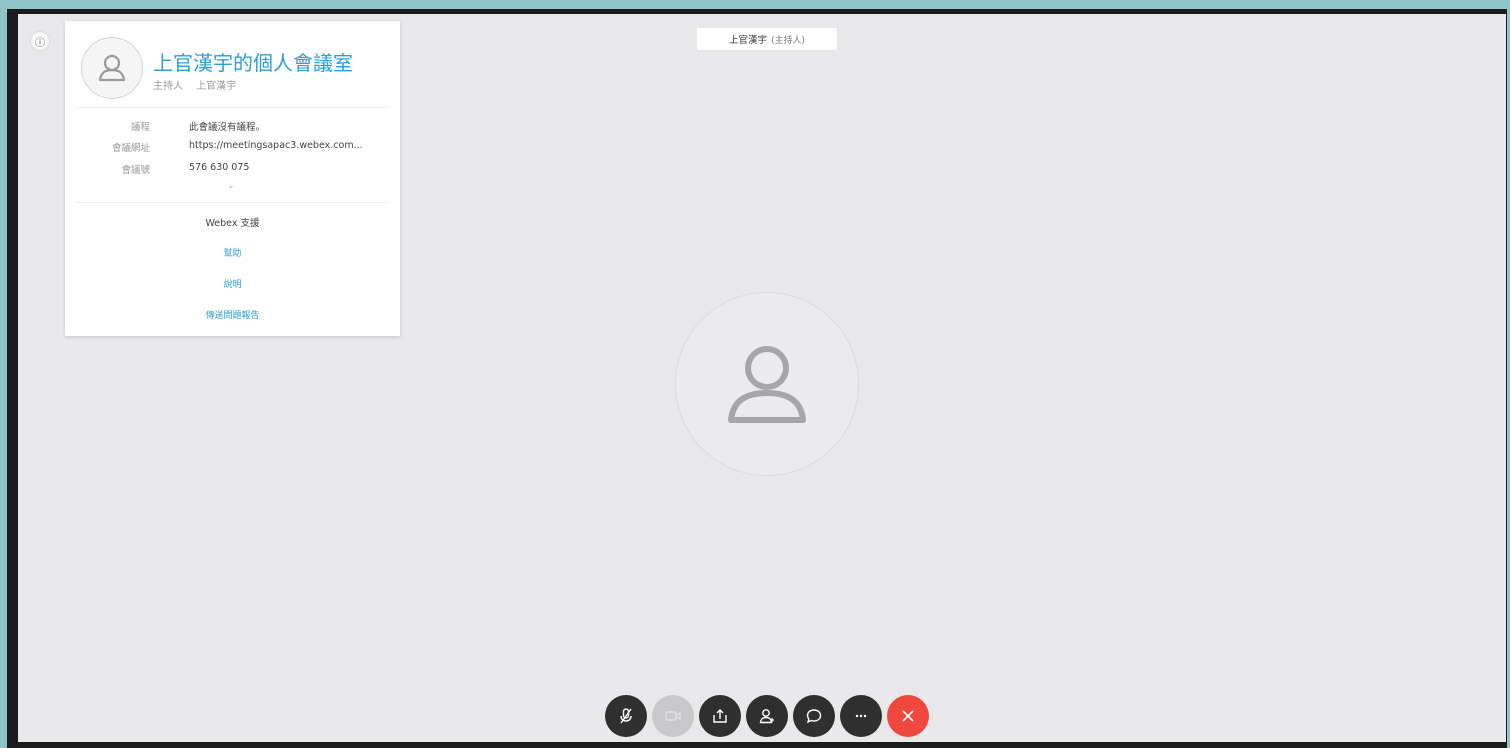 This screenshot has width=1510, height=748. Describe the element at coordinates (194, 84) in the screenshot. I see `host-line: 主持人 上官漢宇` at that location.